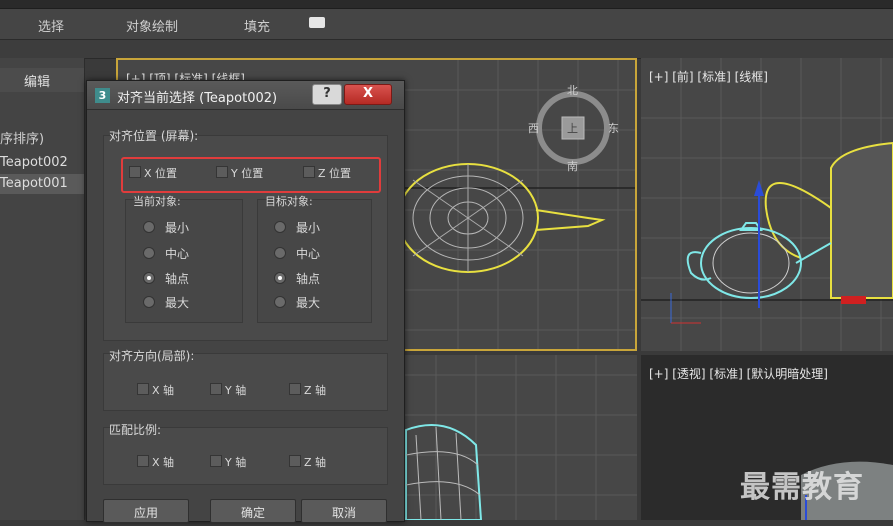  What do you see at coordinates (154, 136) in the screenshot?
I see `align-position-label: 对齐位置 (屏幕):` at bounding box center [154, 136].